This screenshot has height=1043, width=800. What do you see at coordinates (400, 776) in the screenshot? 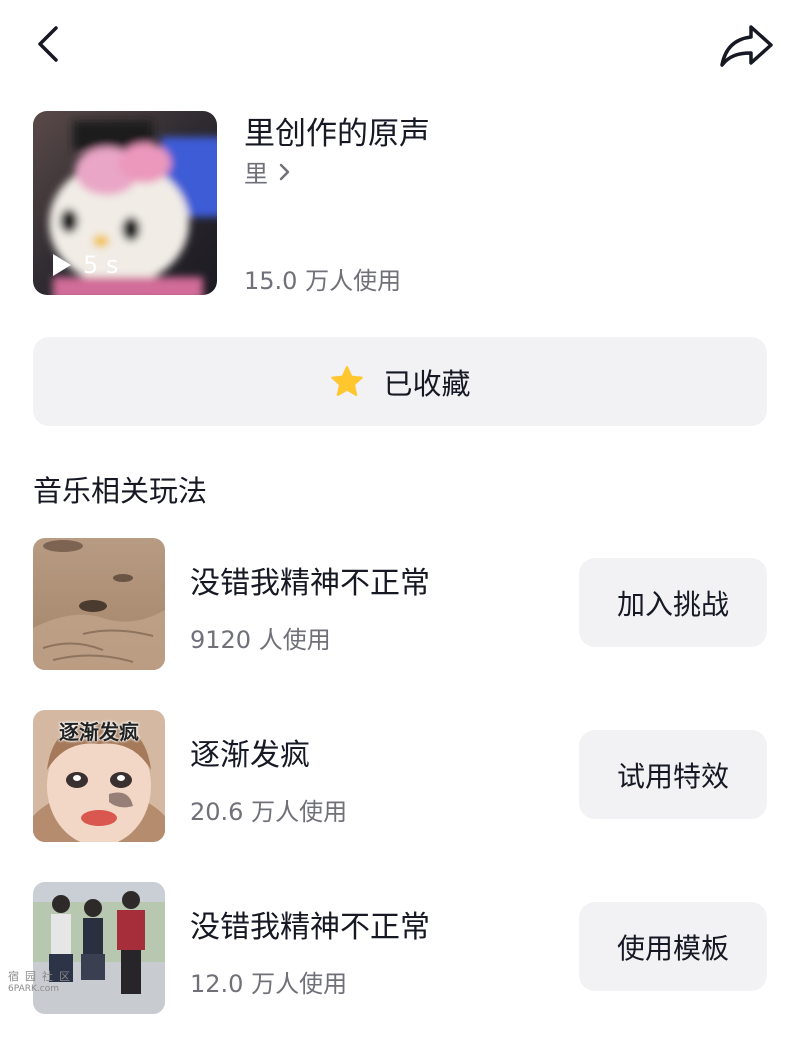
I see `list-item: 逐渐发疯 逐渐发疯 20.6 万人使用 试用特效` at bounding box center [400, 776].